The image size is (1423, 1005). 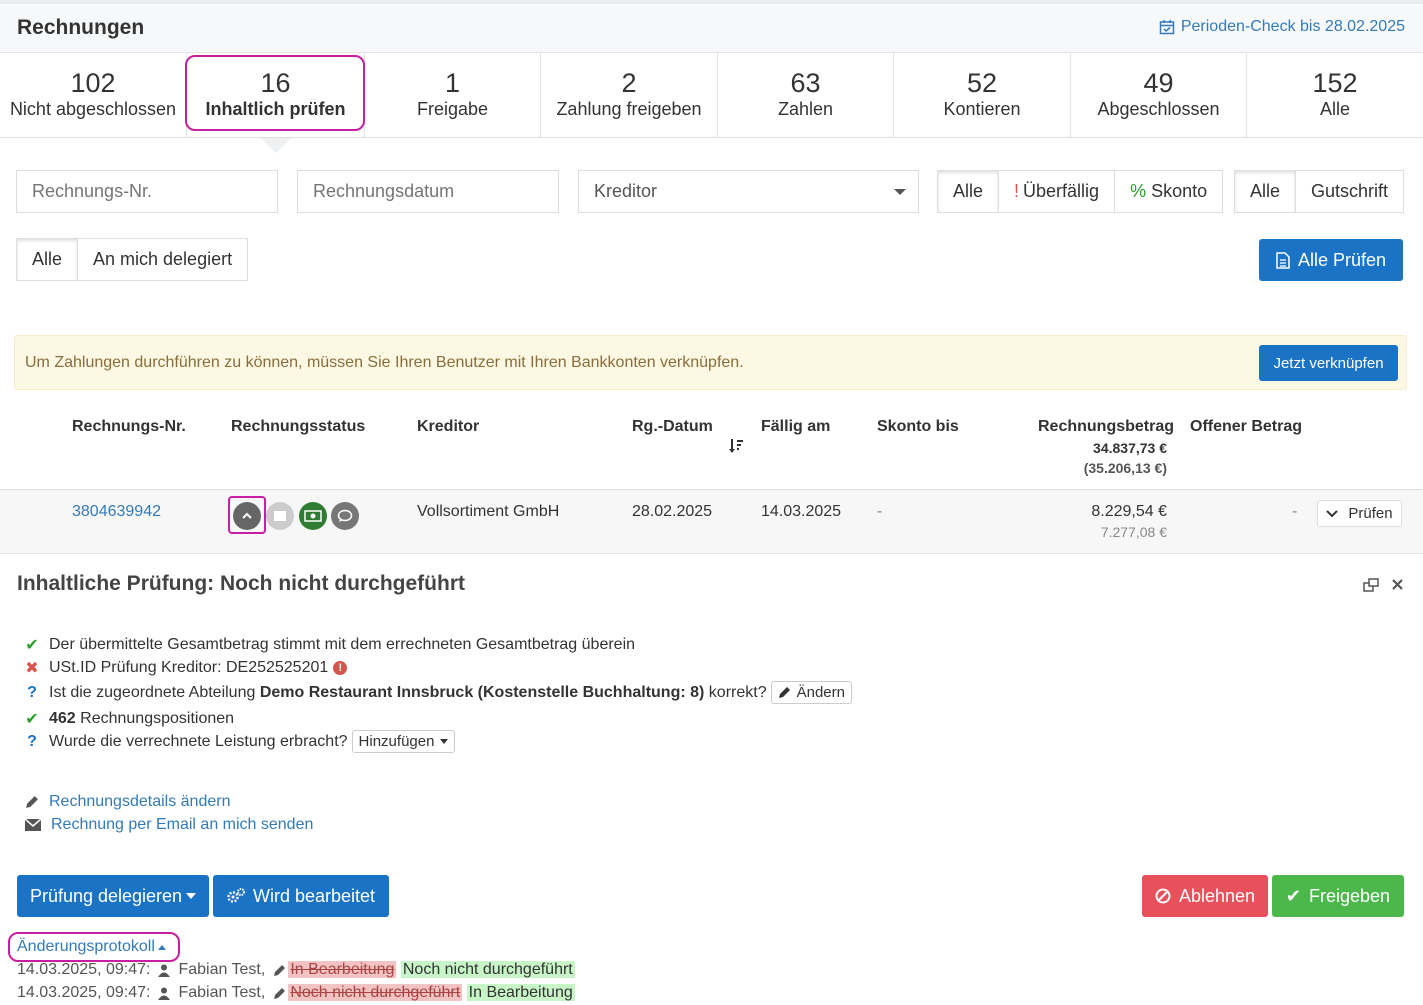 What do you see at coordinates (93, 95) in the screenshot?
I see `tab-nicht-abgeschlossen: 102 Nicht abgeschlossen` at bounding box center [93, 95].